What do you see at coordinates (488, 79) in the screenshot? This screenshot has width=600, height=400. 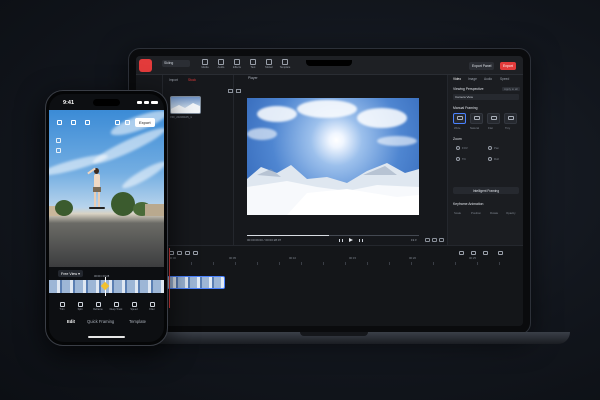 I see `props-tab-audio: Audio` at bounding box center [488, 79].